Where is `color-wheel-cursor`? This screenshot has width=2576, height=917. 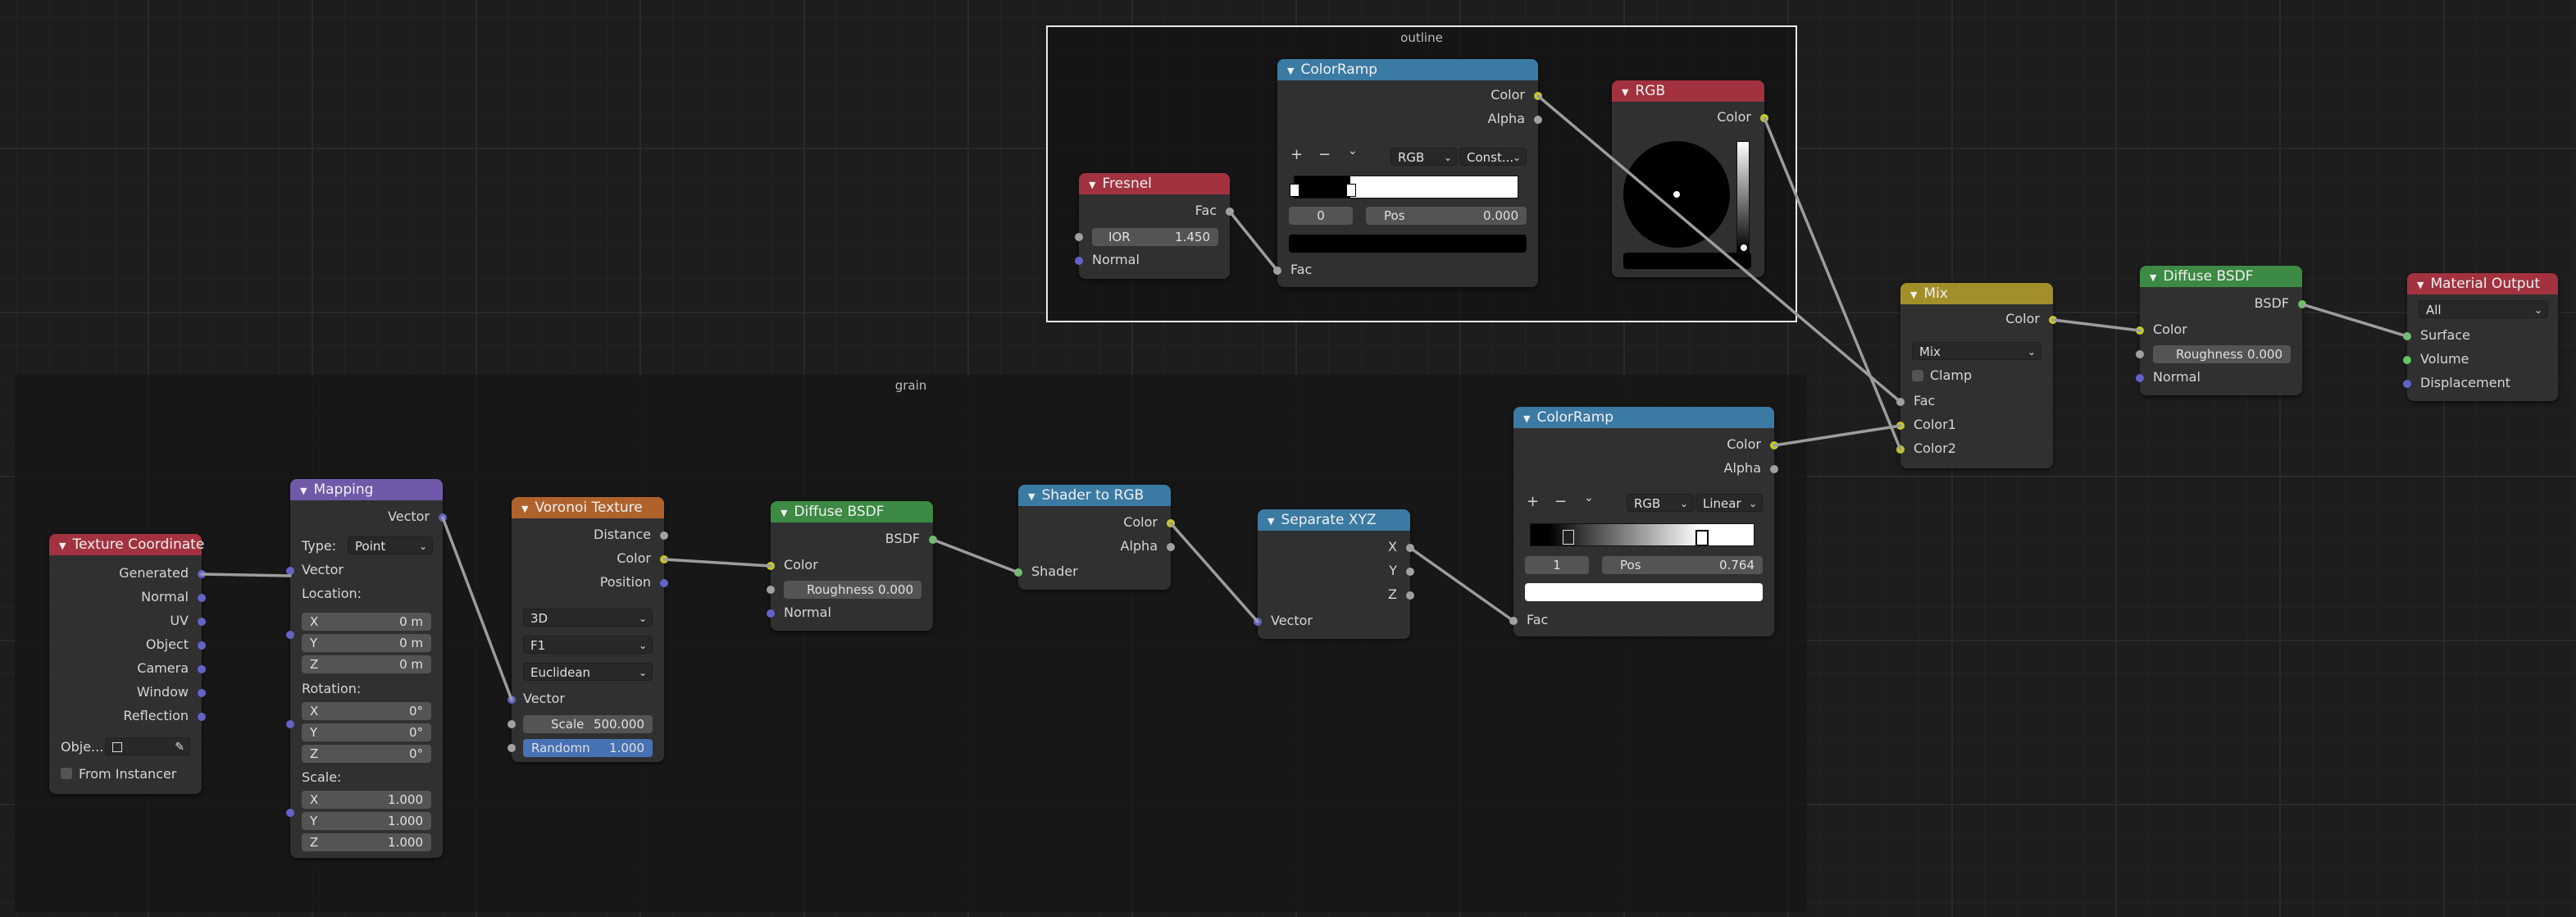 color-wheel-cursor is located at coordinates (1676, 194).